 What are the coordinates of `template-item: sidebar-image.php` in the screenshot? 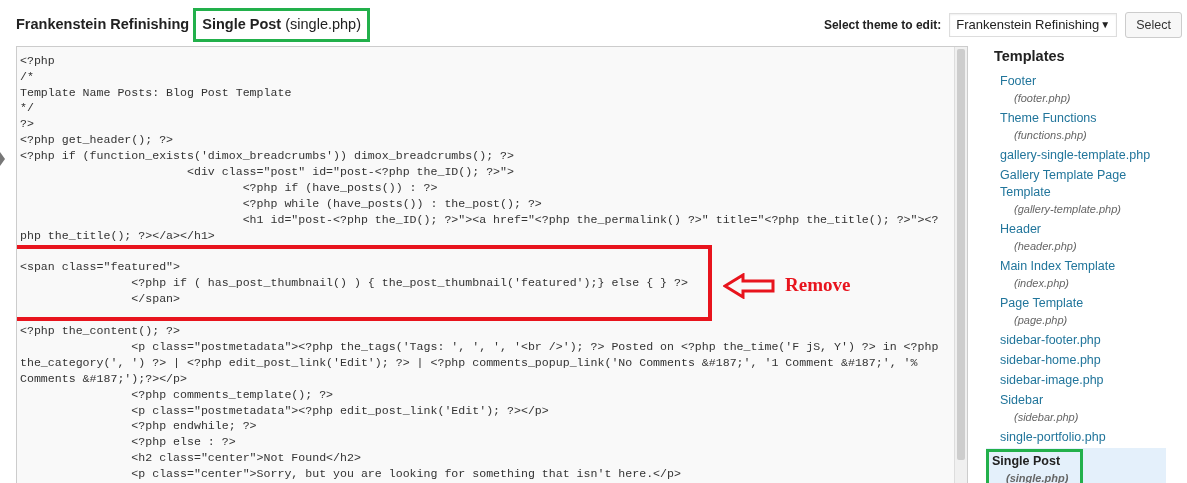 It's located at (1076, 380).